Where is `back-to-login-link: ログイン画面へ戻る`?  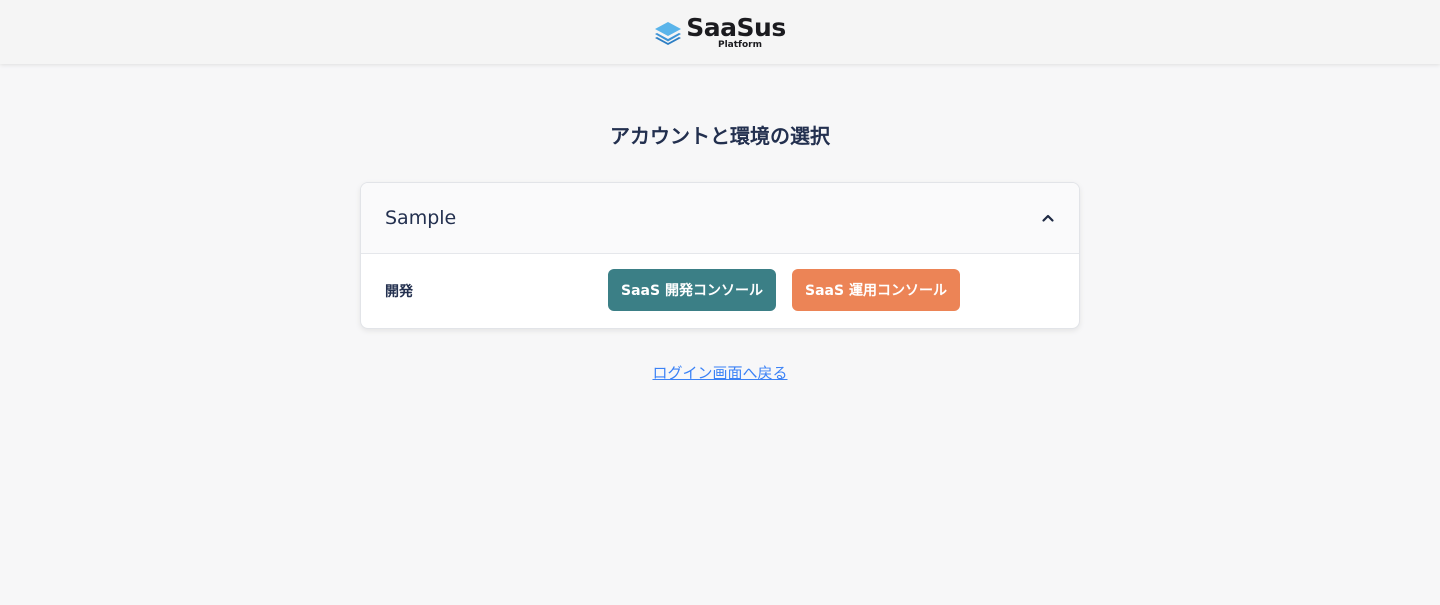 back-to-login-link: ログイン画面へ戻る is located at coordinates (719, 373).